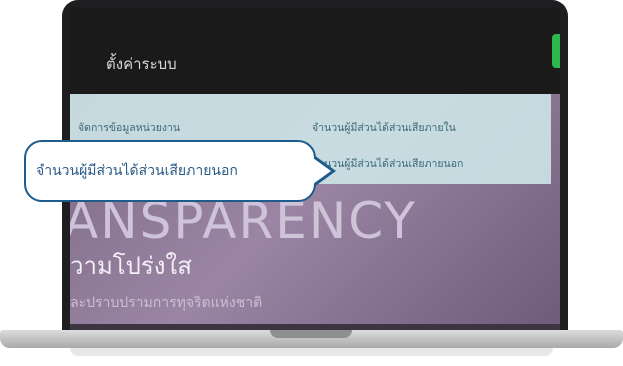 This screenshot has width=623, height=366. What do you see at coordinates (166, 303) in the screenshot?
I see `hero-line: ละปราบปรามการทุจริตแห่งชาติ` at bounding box center [166, 303].